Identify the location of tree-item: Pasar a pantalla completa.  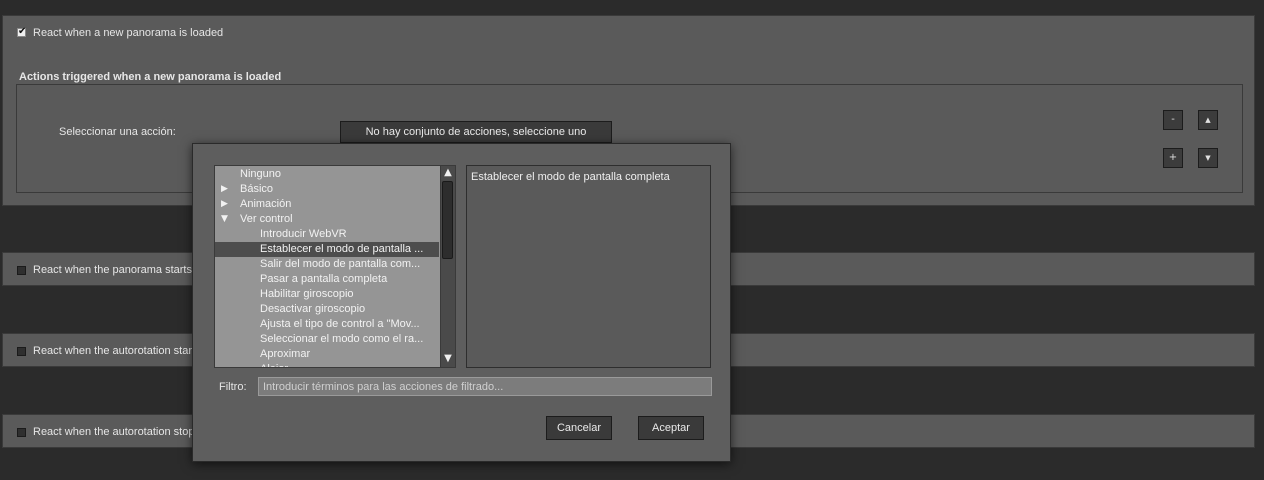
(327, 279).